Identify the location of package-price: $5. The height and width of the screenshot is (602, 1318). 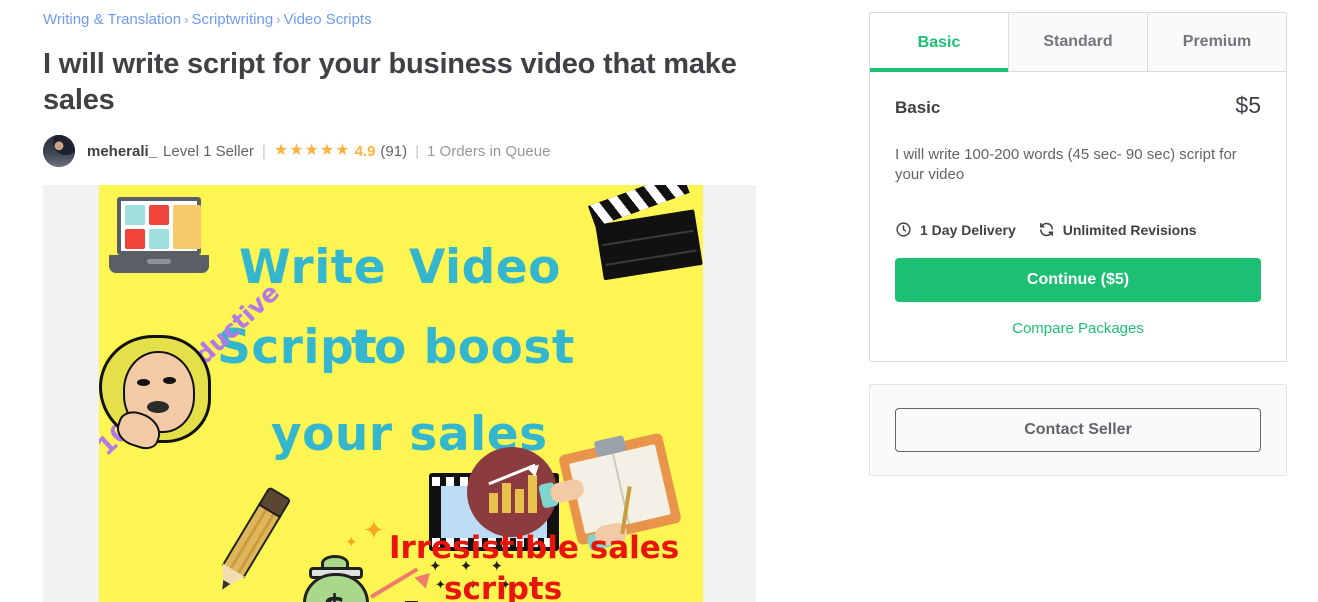
(1248, 105).